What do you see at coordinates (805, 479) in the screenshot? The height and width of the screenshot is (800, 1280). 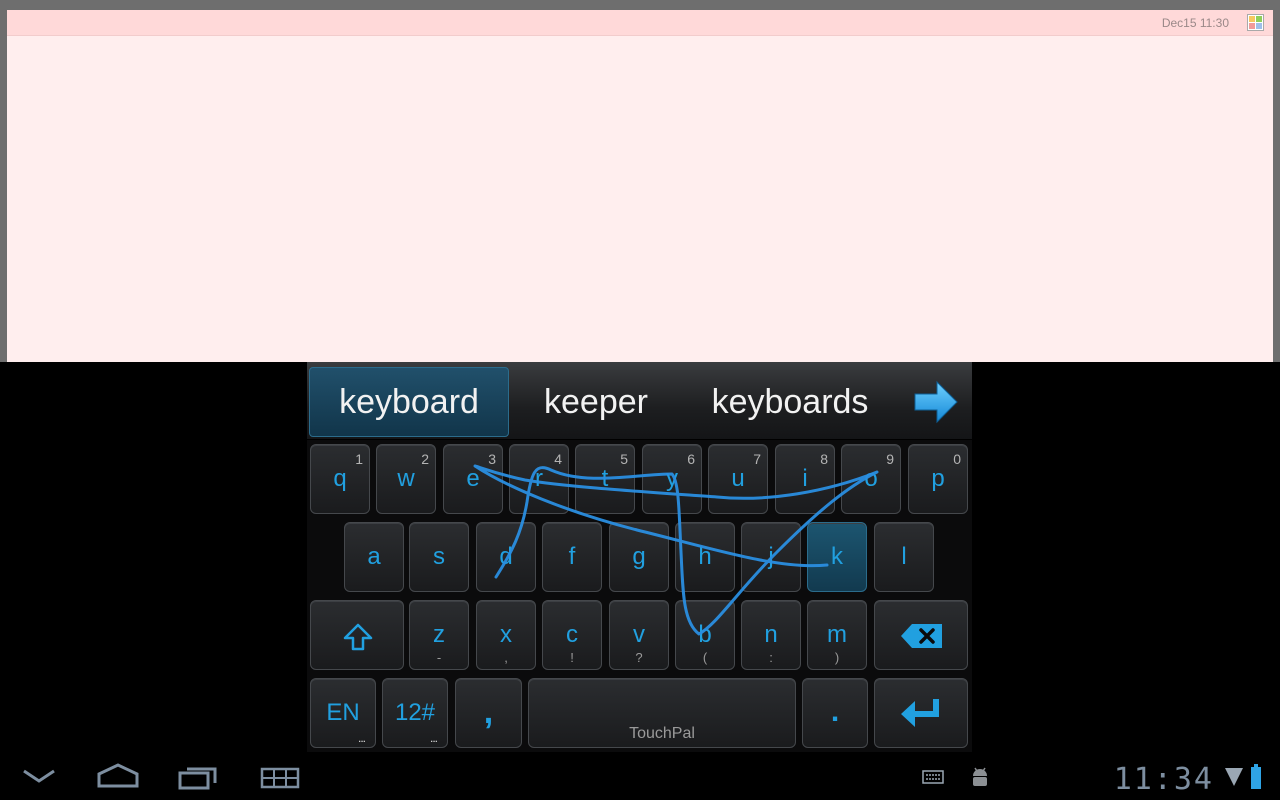 I see `key-i: 8i` at bounding box center [805, 479].